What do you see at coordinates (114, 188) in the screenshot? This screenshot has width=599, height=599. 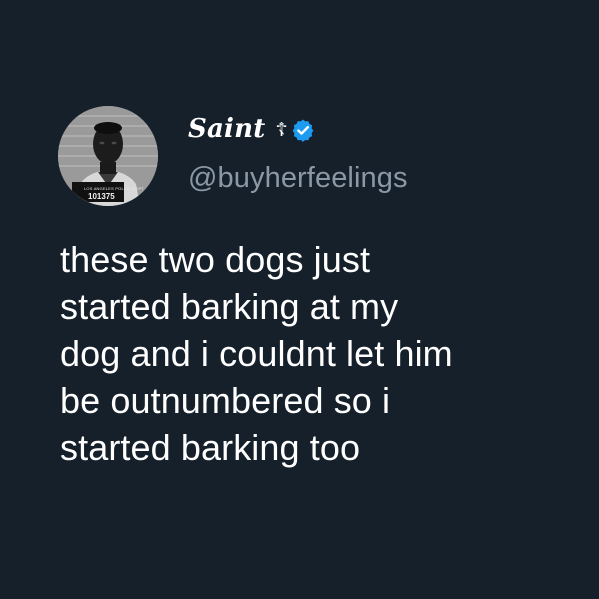 I see `placard-department-text: LOS ANGELES POLICE DEPT` at bounding box center [114, 188].